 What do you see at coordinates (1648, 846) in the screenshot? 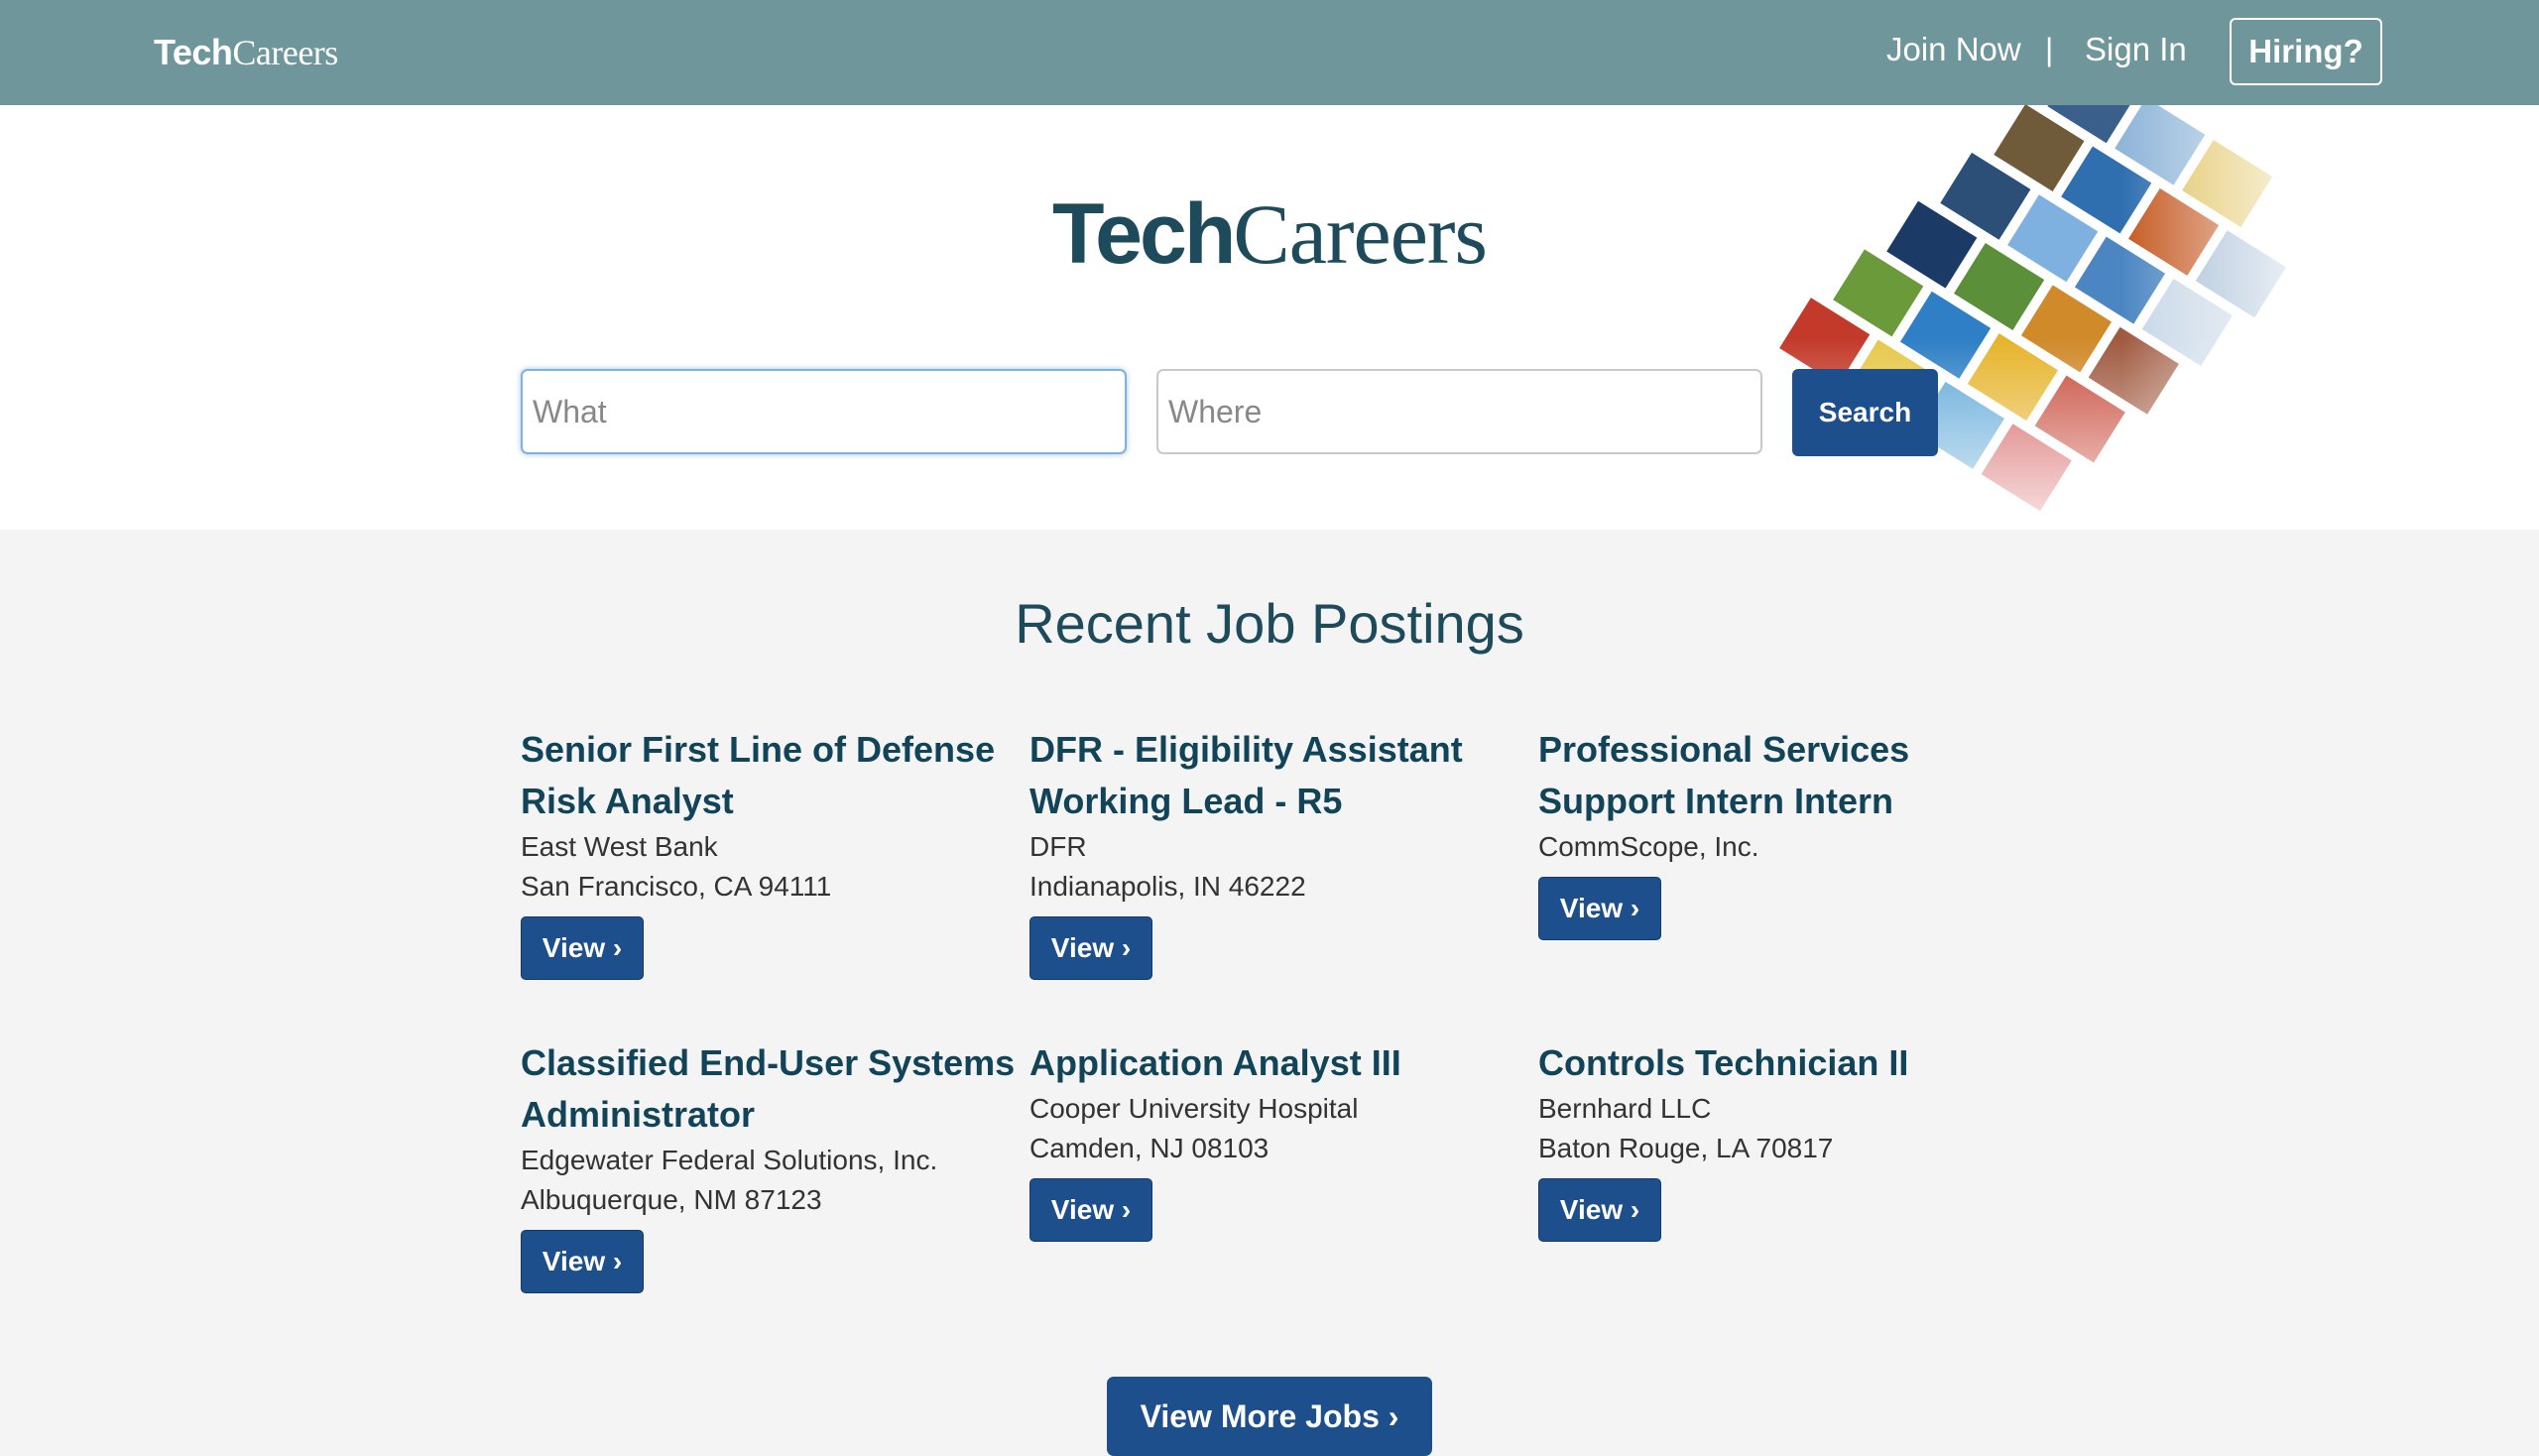
I see `job-company: CommScope, Inc.` at bounding box center [1648, 846].